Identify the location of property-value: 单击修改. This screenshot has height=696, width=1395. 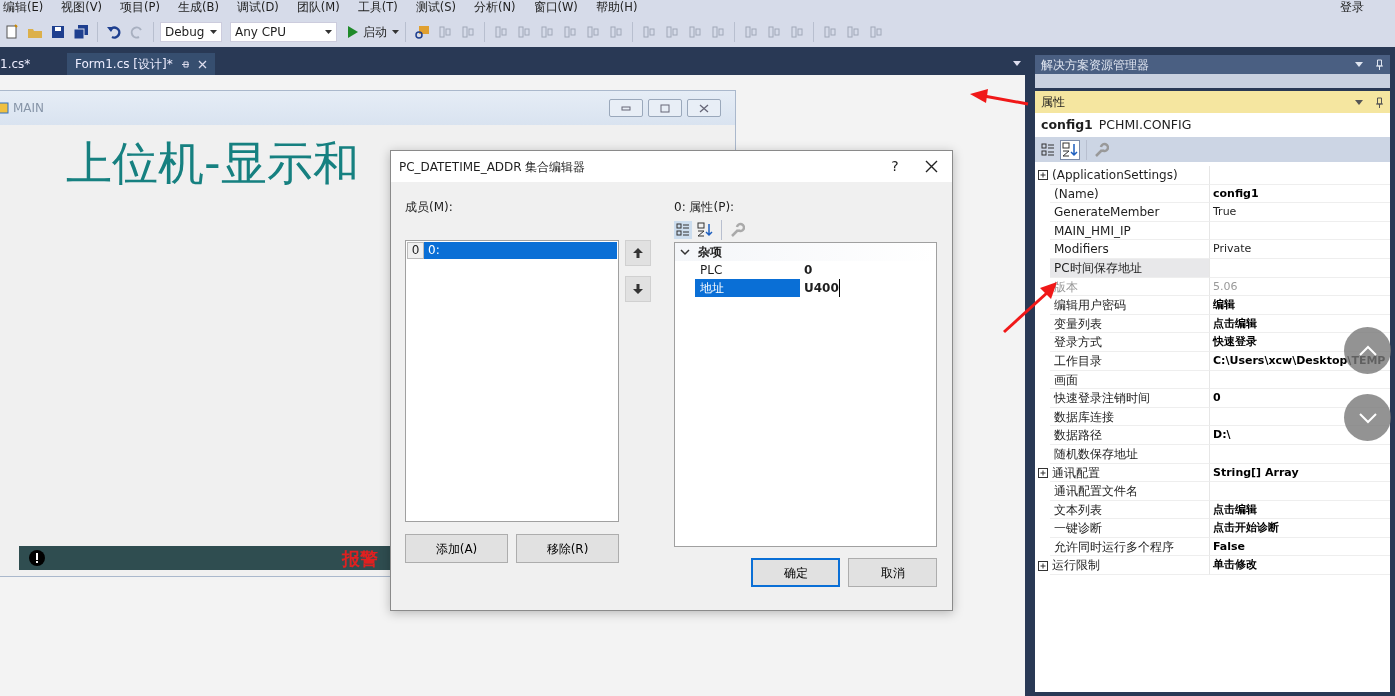
(1235, 565).